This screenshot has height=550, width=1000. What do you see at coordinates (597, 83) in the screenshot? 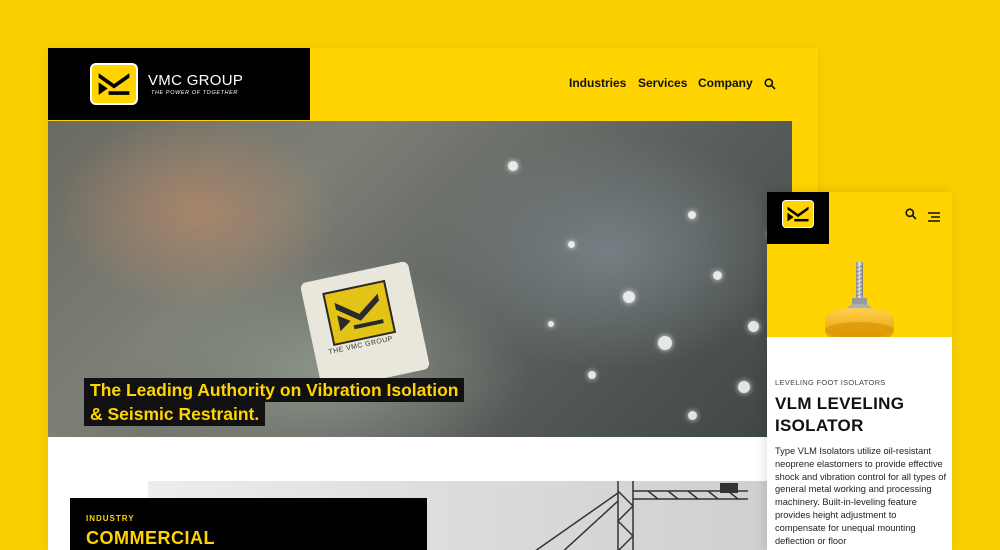
I see `nav-industries: Industries` at bounding box center [597, 83].